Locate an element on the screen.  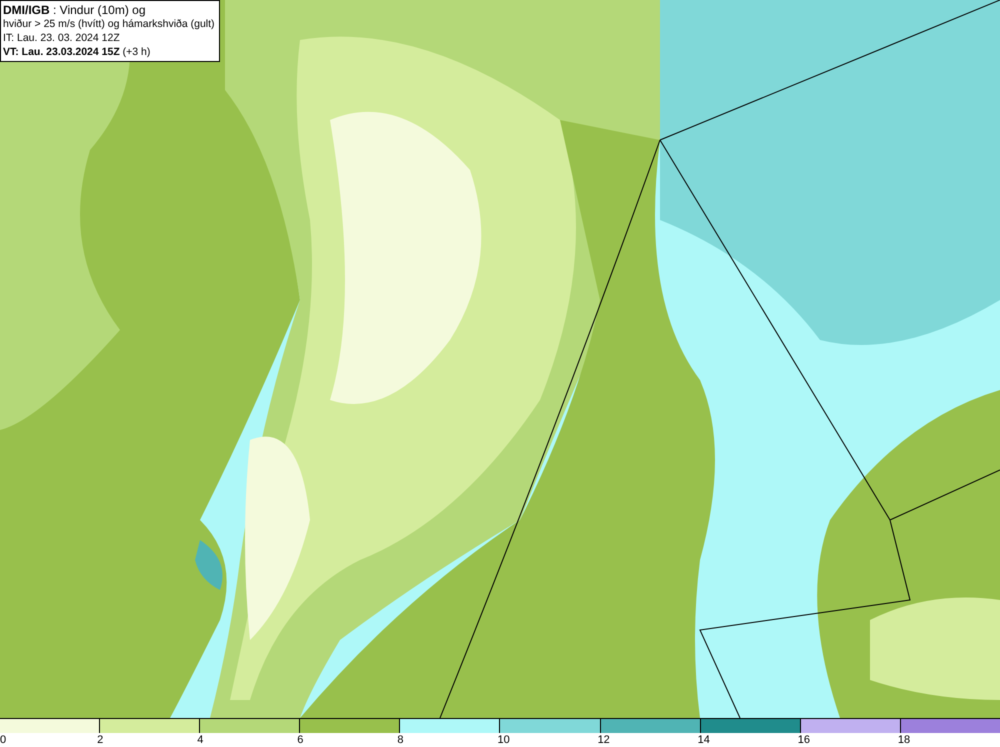
scale-label: 12 is located at coordinates (604, 740).